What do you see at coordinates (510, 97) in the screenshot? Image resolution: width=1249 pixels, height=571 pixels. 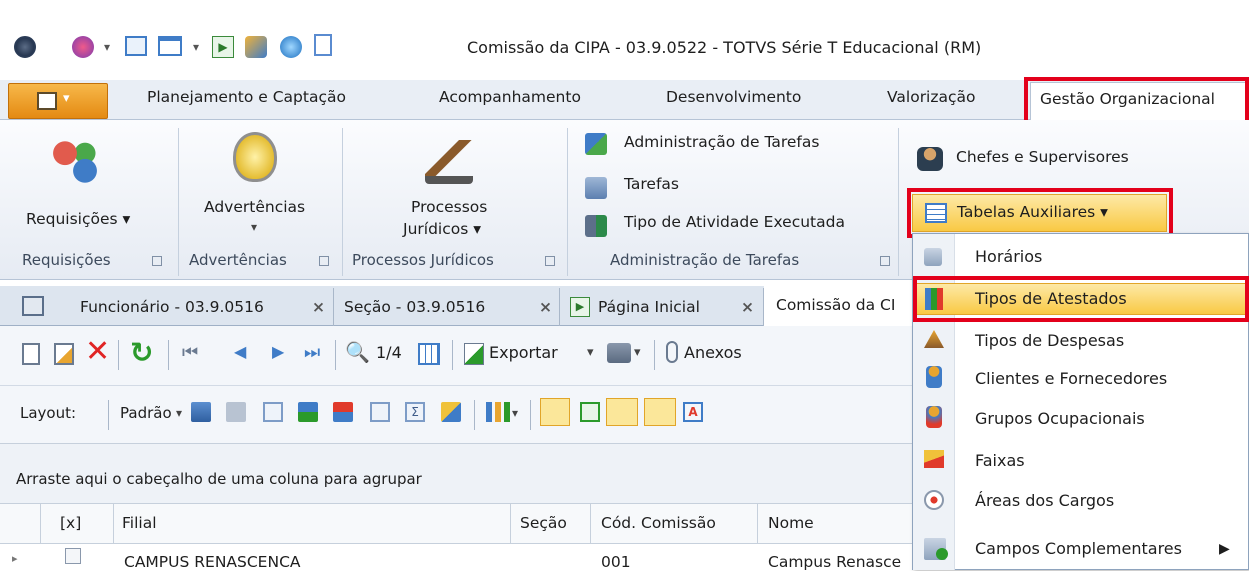 I see `tab-acompanhamento: Acompanhamento` at bounding box center [510, 97].